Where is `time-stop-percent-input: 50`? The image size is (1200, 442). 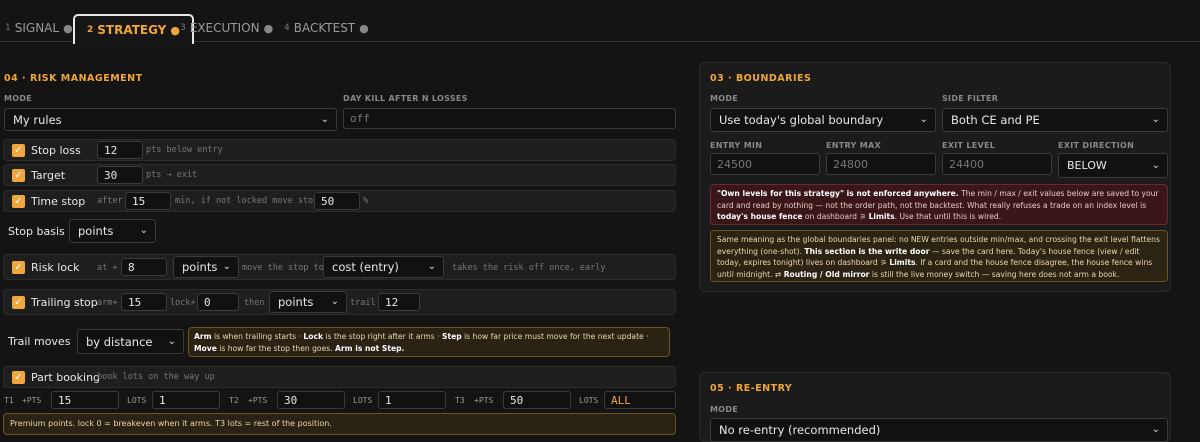 time-stop-percent-input: 50 is located at coordinates (337, 201).